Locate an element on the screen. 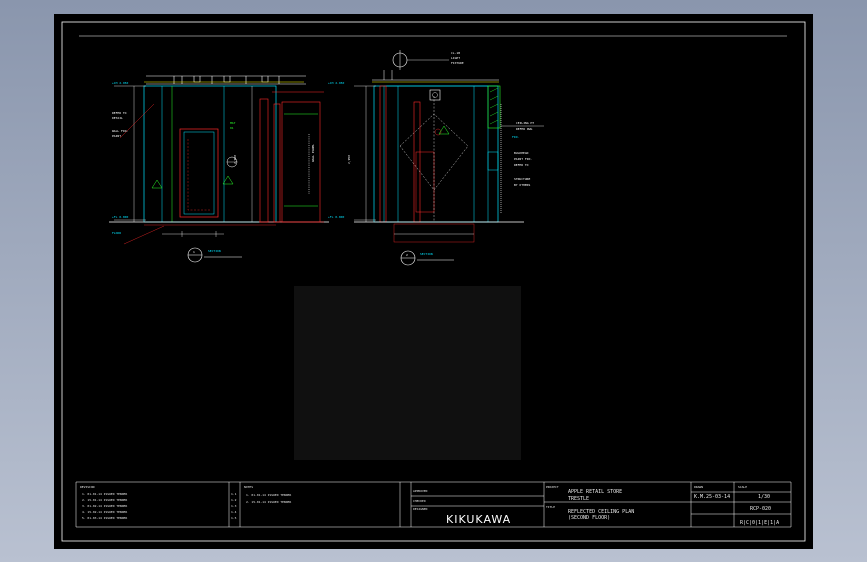 The image size is (867, 562). revision-mark-5: 1.5 is located at coordinates (234, 518).